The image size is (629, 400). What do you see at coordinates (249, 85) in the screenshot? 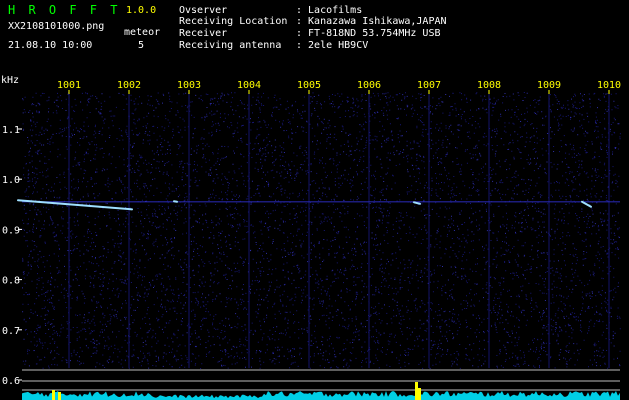
I see `x-tick-label-1004: 1004` at bounding box center [249, 85].